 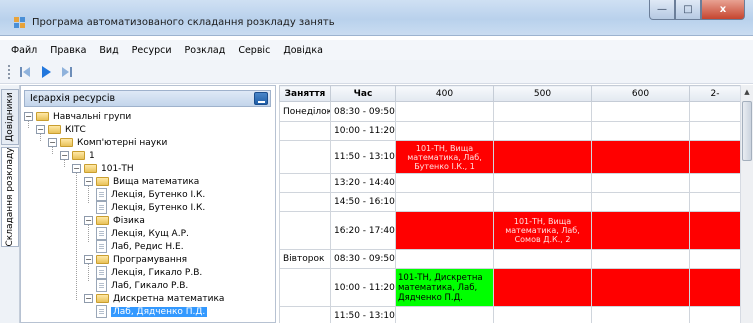 I want to click on column-header-lesson: Заняття, so click(x=305, y=93).